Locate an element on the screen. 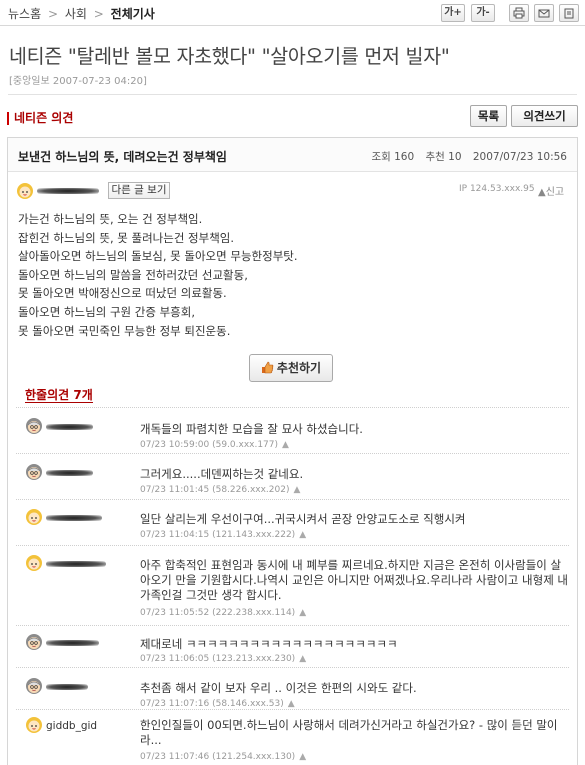  comment-timestamp-ip: 07/23 10:59:00 (59.0.xxx.177) is located at coordinates (209, 445).